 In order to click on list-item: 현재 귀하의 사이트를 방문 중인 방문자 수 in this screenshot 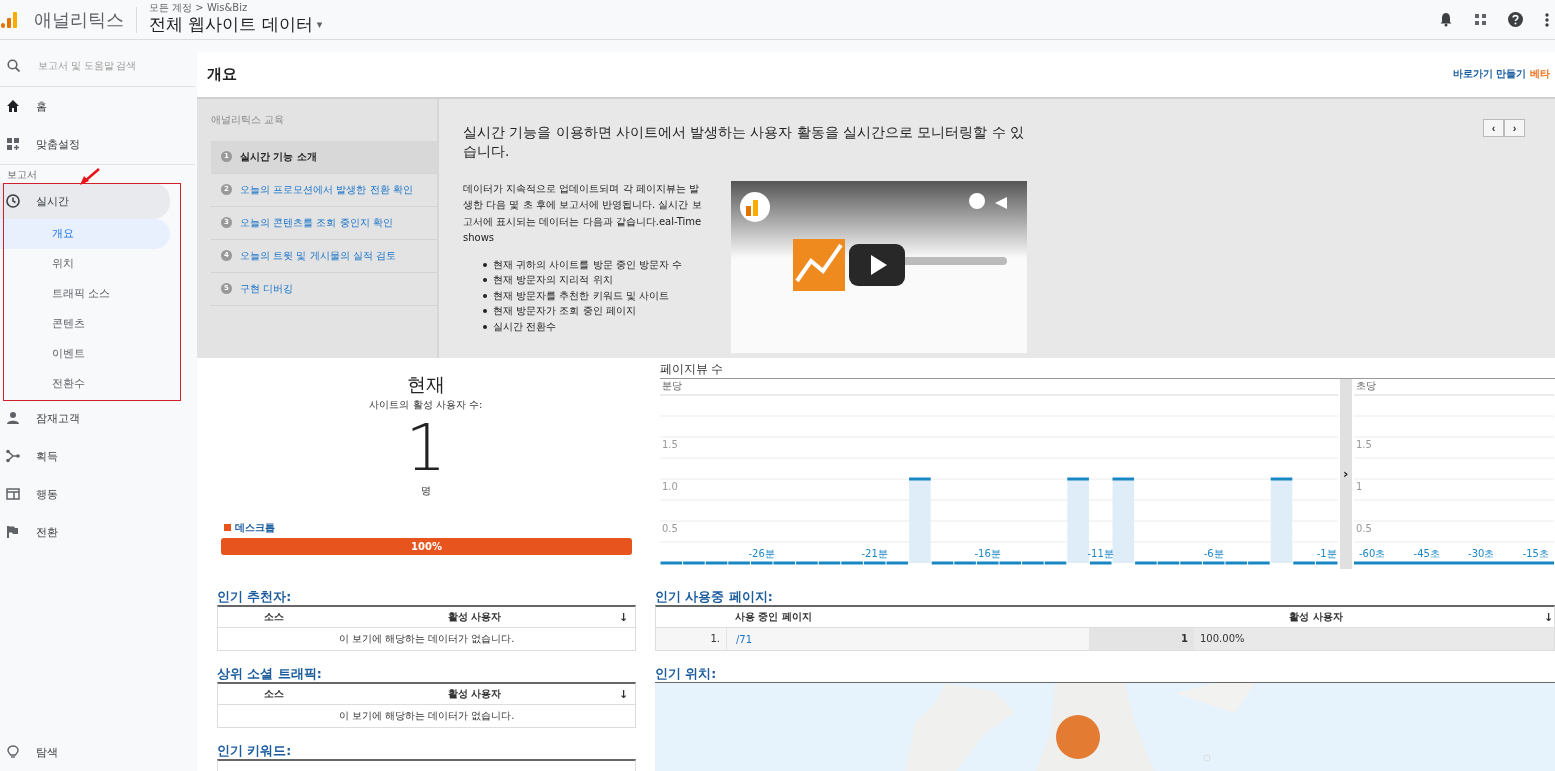, I will do `click(588, 264)`.